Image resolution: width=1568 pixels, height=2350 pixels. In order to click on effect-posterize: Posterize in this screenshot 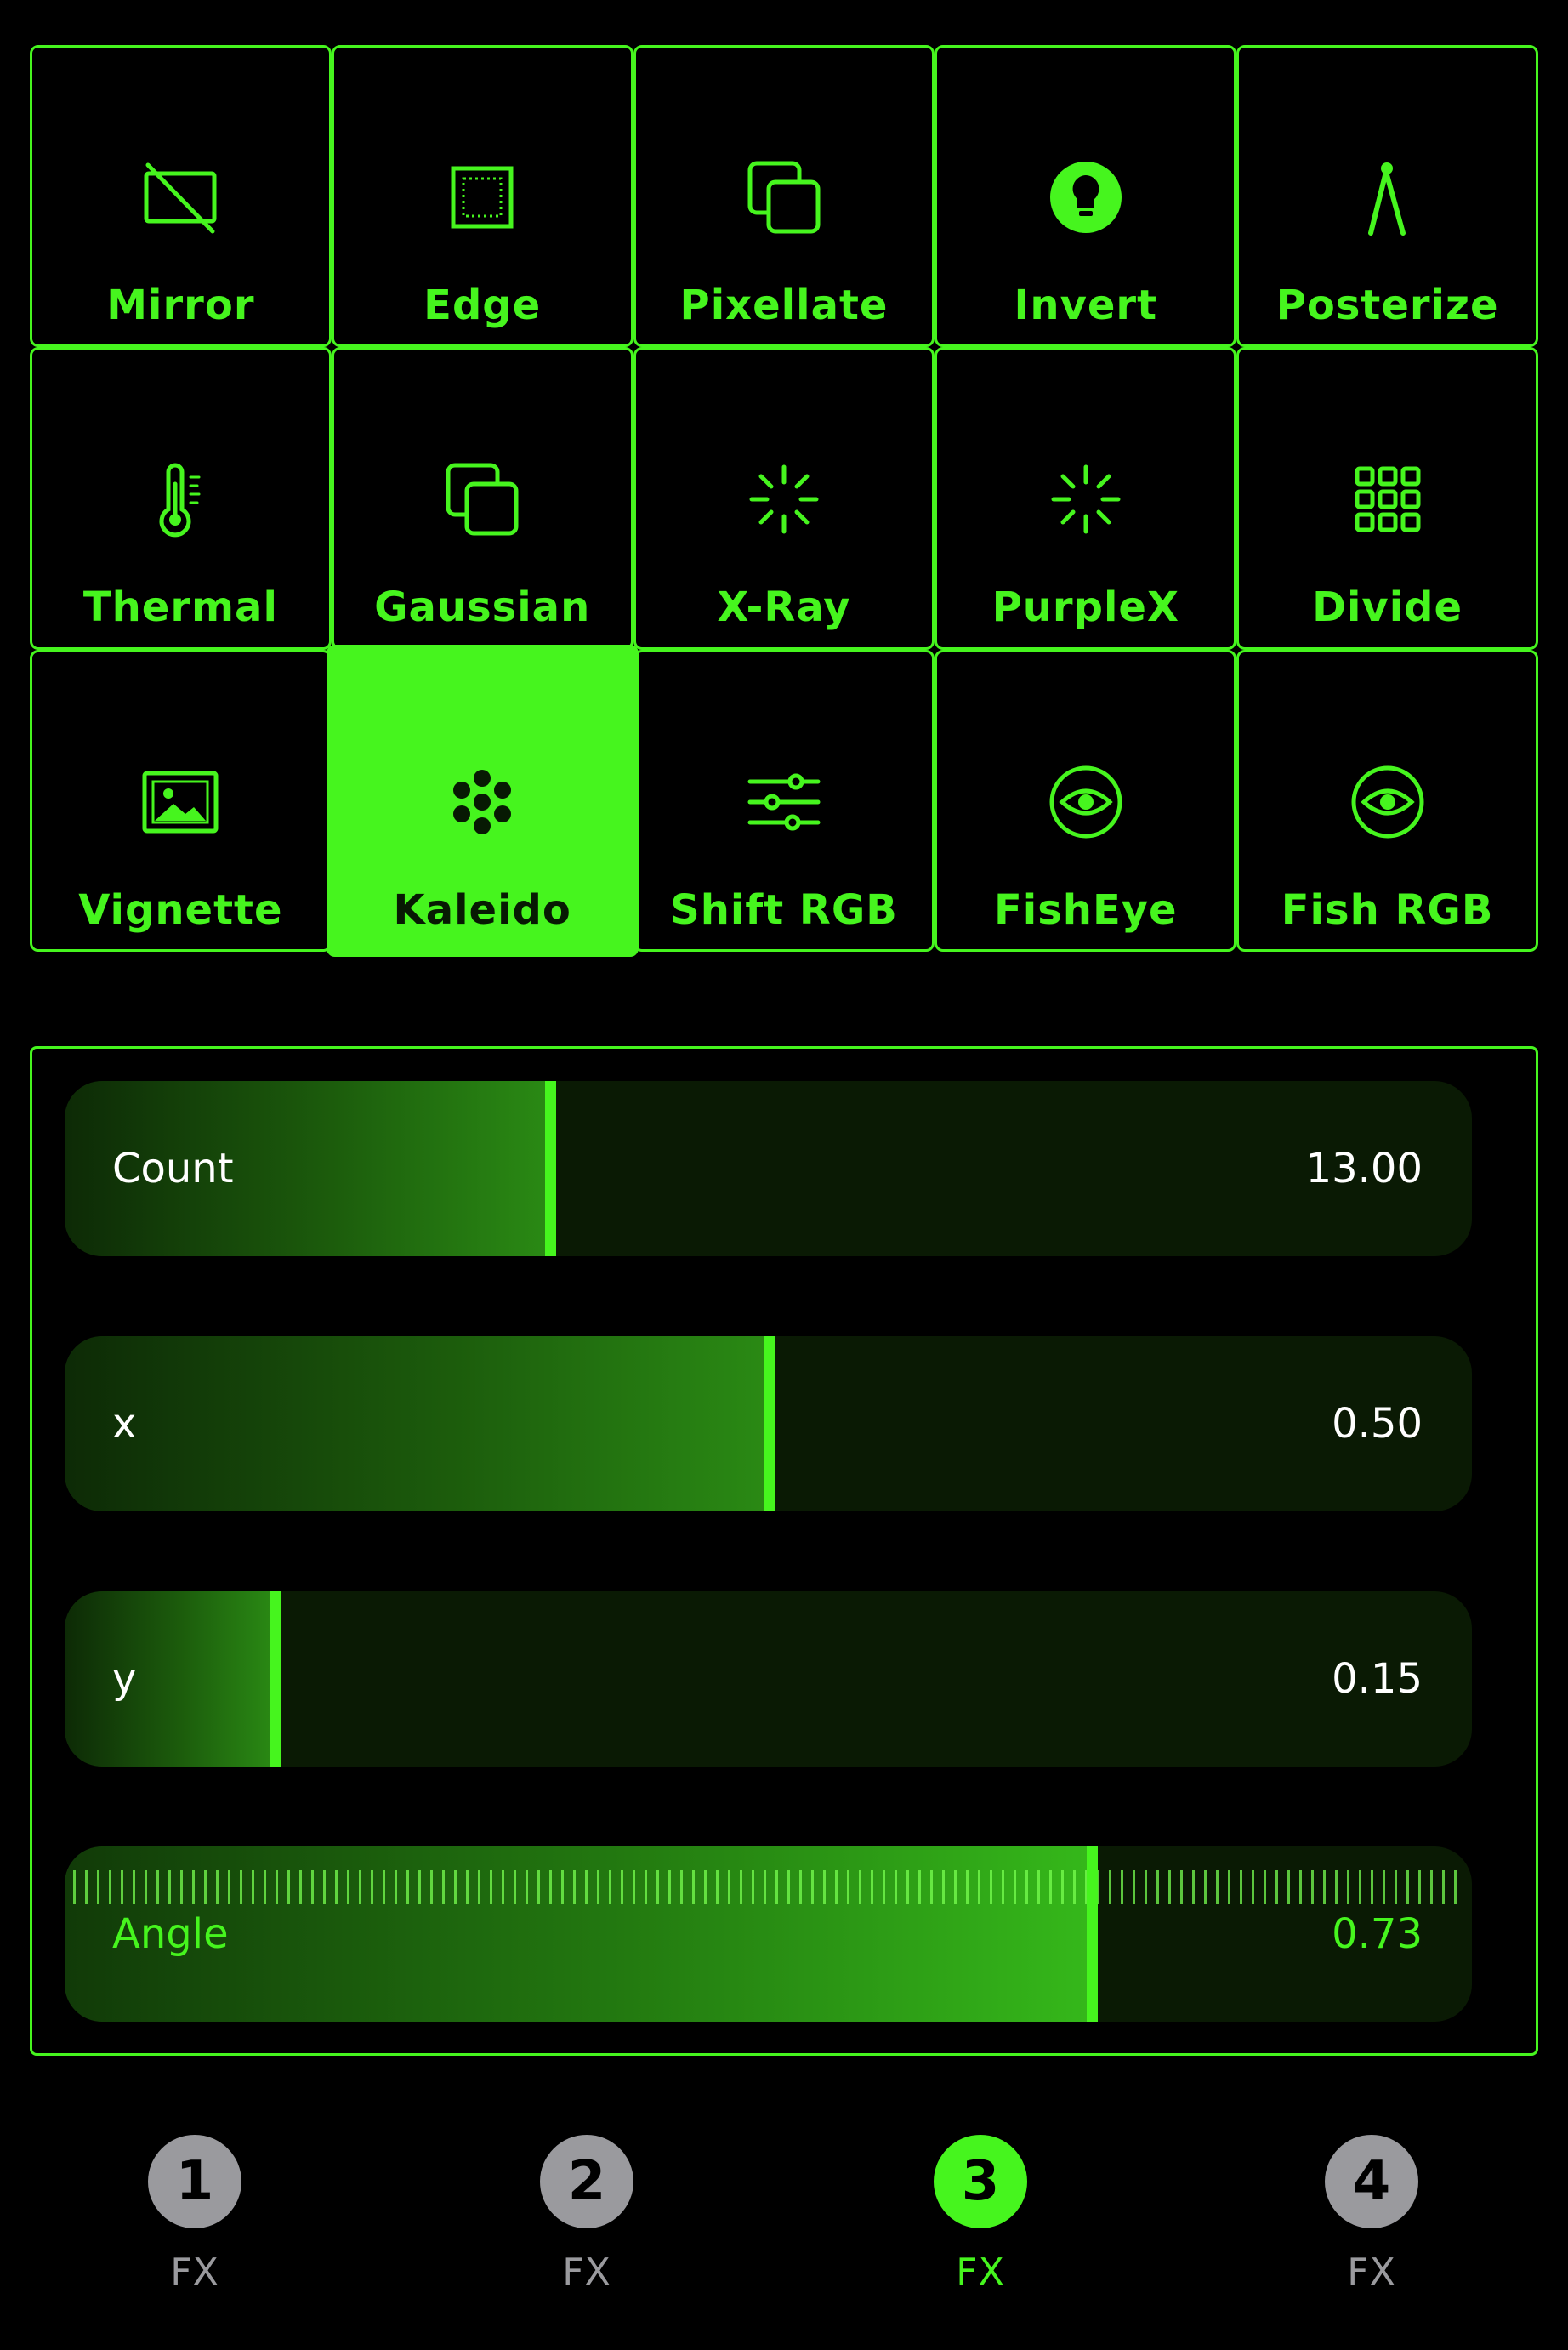, I will do `click(1387, 197)`.